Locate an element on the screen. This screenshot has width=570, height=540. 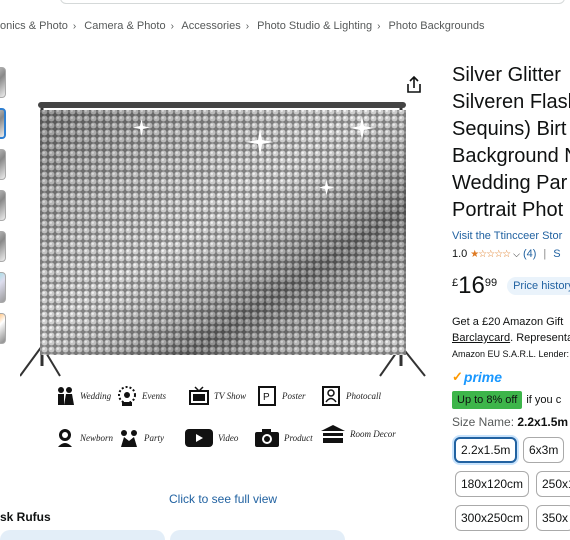
search-field-edge is located at coordinates (312, 2).